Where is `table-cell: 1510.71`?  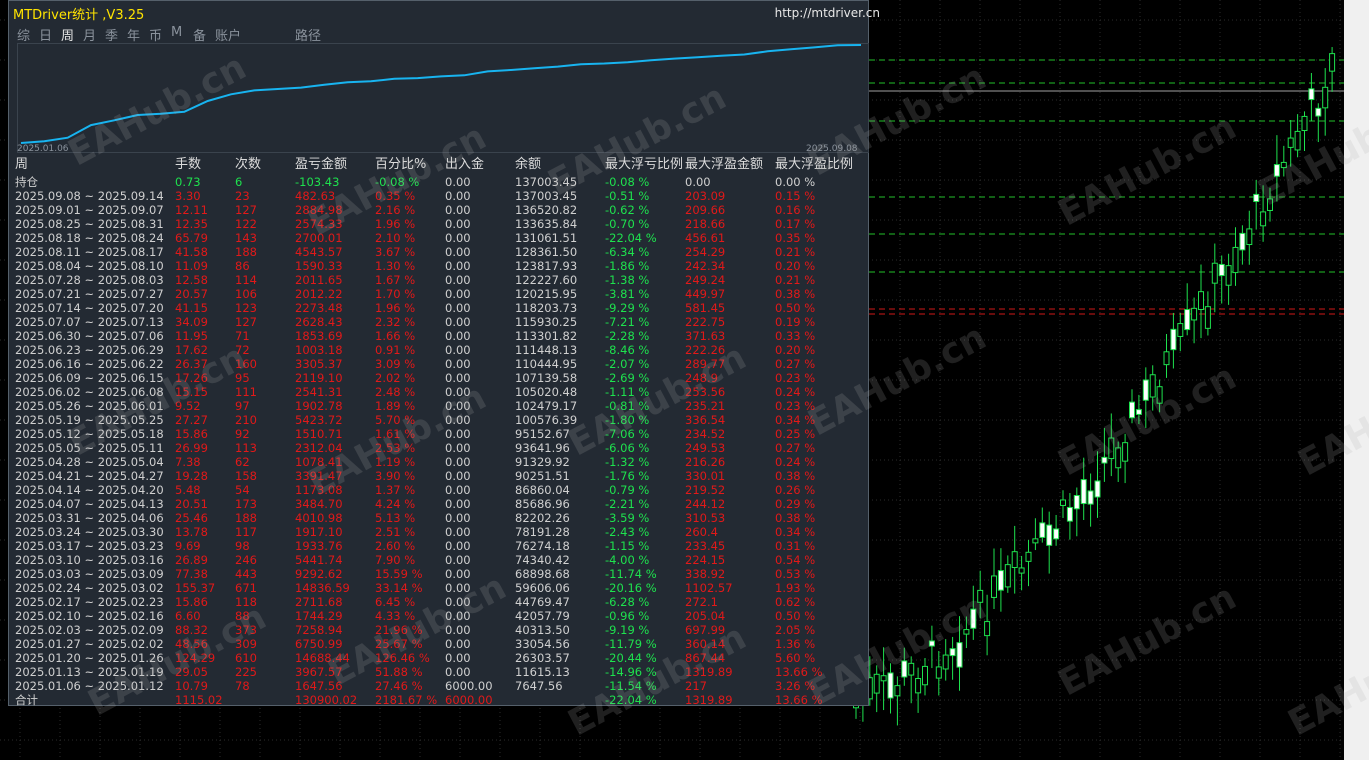 table-cell: 1510.71 is located at coordinates (319, 434).